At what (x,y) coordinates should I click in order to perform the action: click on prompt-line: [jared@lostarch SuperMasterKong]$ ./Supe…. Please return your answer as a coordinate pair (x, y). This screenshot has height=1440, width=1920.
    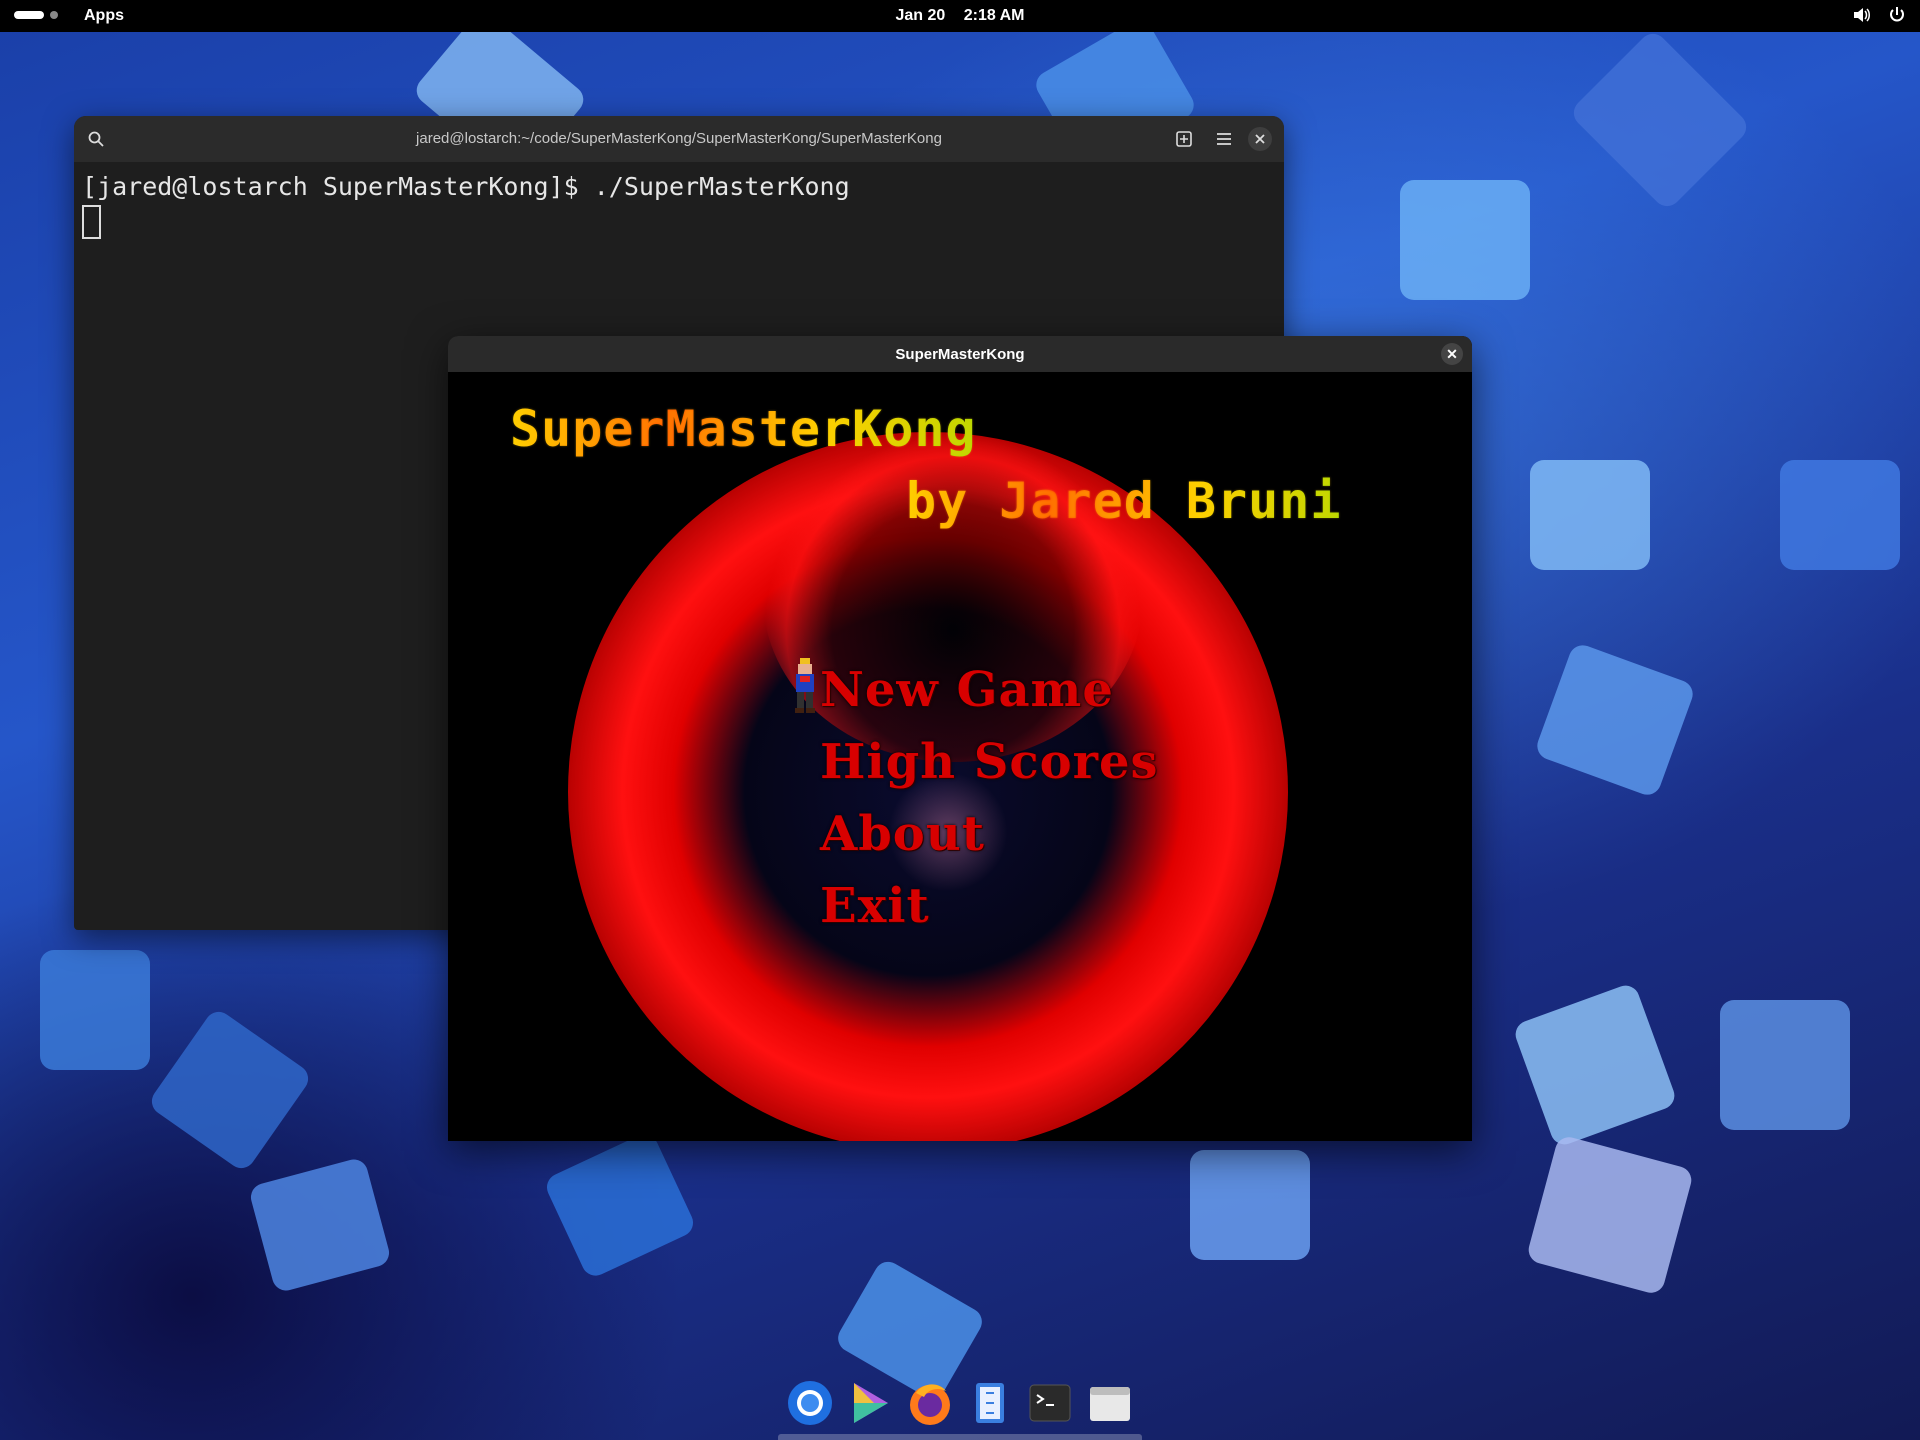
    Looking at the image, I should click on (466, 186).